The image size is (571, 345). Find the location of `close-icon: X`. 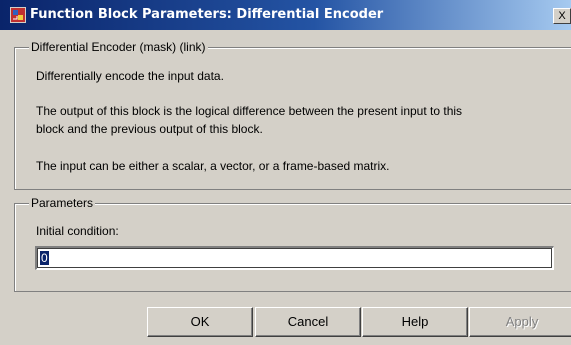

close-icon: X is located at coordinates (562, 16).